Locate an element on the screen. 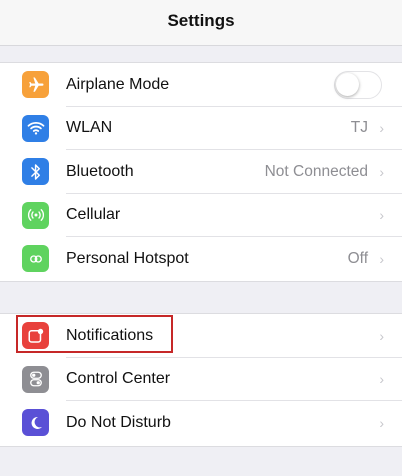 This screenshot has width=402, height=476. row-personal-hotspot: Personal Hotspot Off › is located at coordinates (201, 259).